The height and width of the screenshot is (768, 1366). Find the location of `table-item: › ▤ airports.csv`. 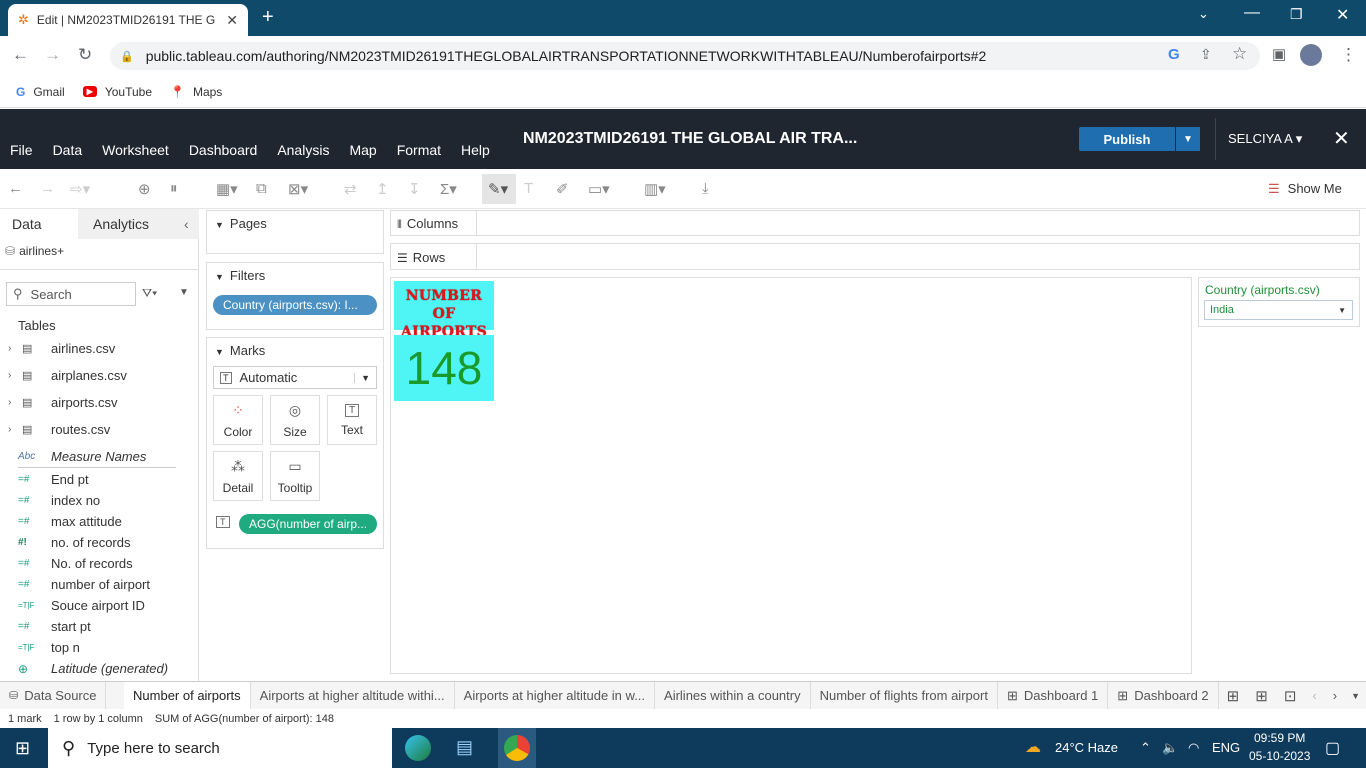

table-item: › ▤ airports.csv is located at coordinates (95, 402).